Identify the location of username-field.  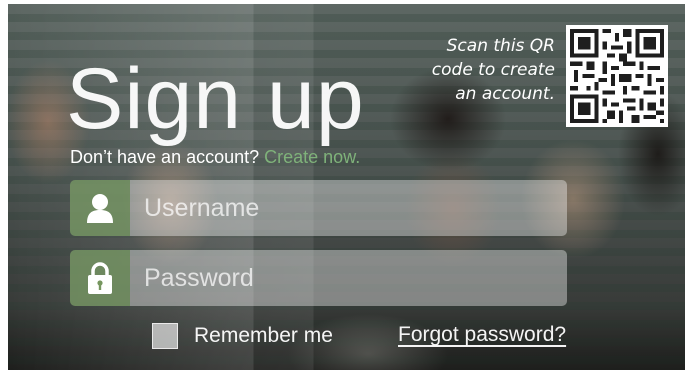
(318, 208).